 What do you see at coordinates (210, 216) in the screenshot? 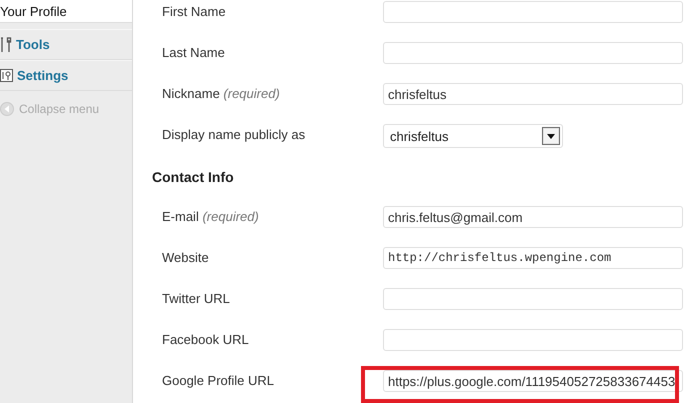
I see `field-label: E-mail (required)` at bounding box center [210, 216].